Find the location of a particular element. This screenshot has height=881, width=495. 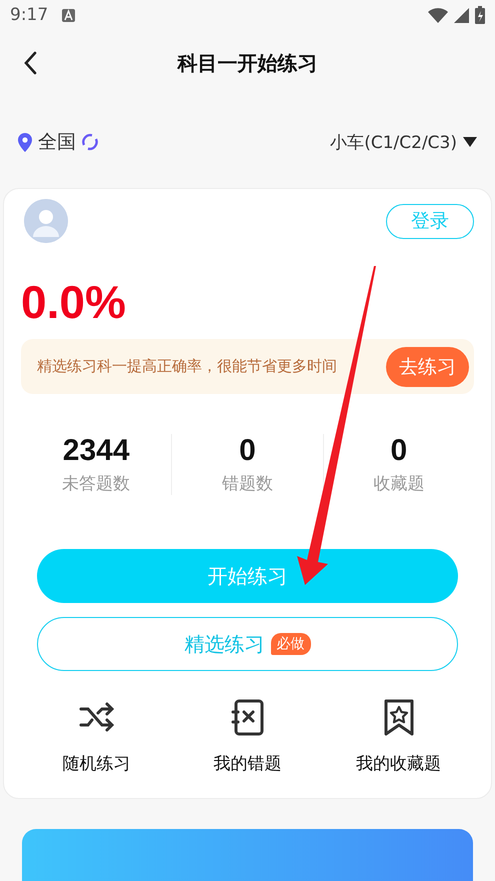

wifi-icon is located at coordinates (438, 15).